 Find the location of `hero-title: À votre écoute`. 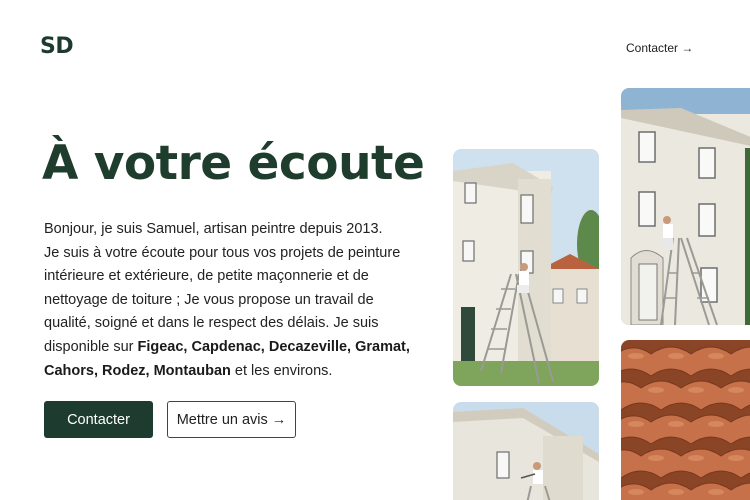

hero-title: À votre écoute is located at coordinates (233, 163).